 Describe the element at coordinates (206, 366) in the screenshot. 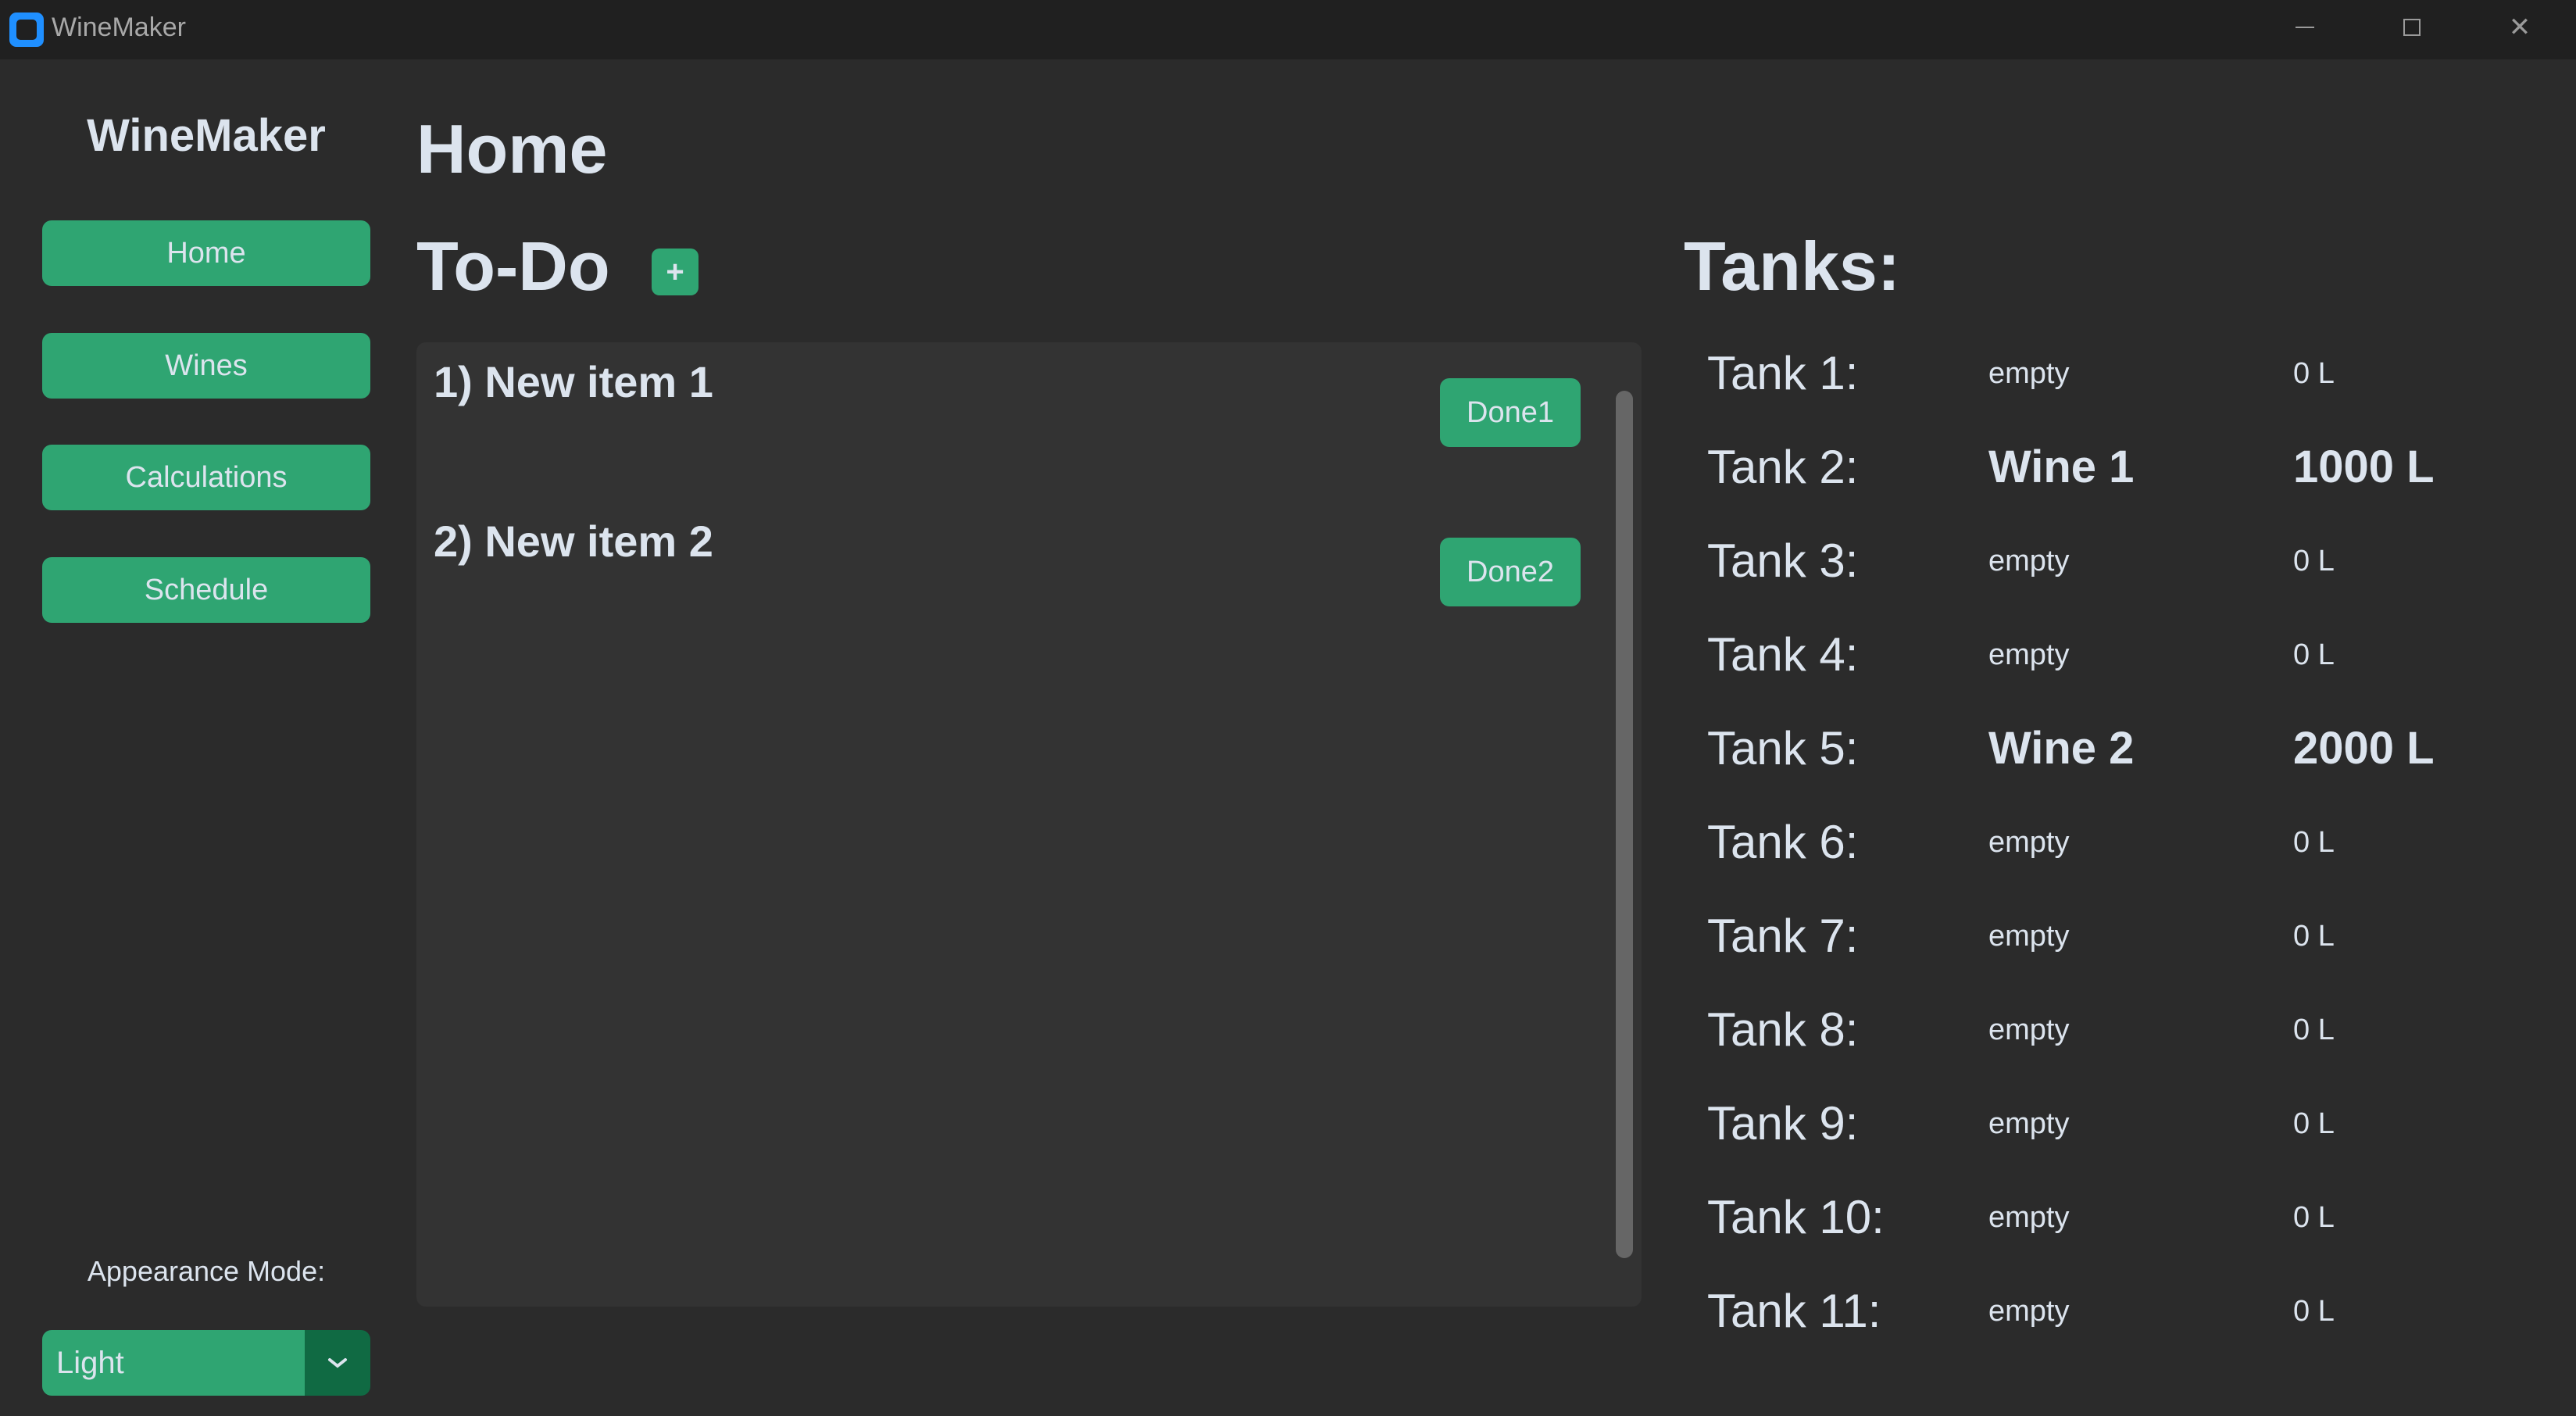

I see `nav-wines-button: Wines` at that location.